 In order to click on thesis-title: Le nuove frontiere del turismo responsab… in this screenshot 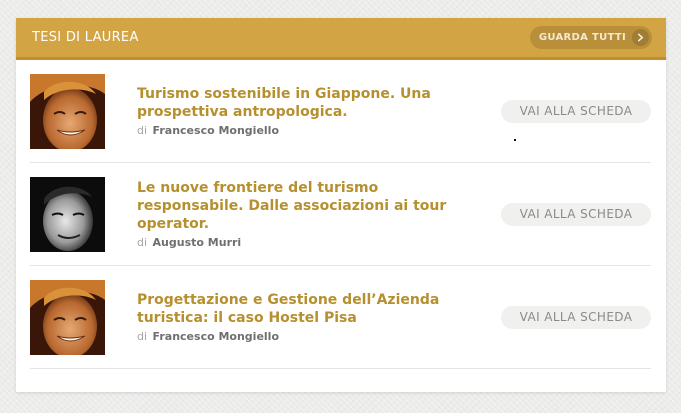, I will do `click(307, 206)`.